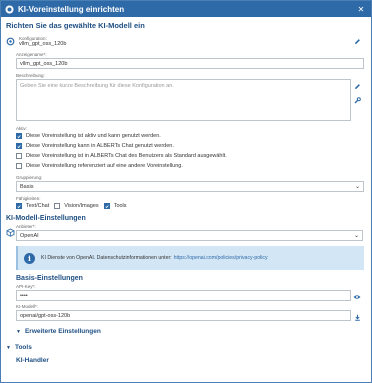 Image resolution: width=372 pixels, height=383 pixels. Describe the element at coordinates (188, 331) in the screenshot. I see `advanced-settings-expander: ▼ Erweiterte Einstellungen` at that location.